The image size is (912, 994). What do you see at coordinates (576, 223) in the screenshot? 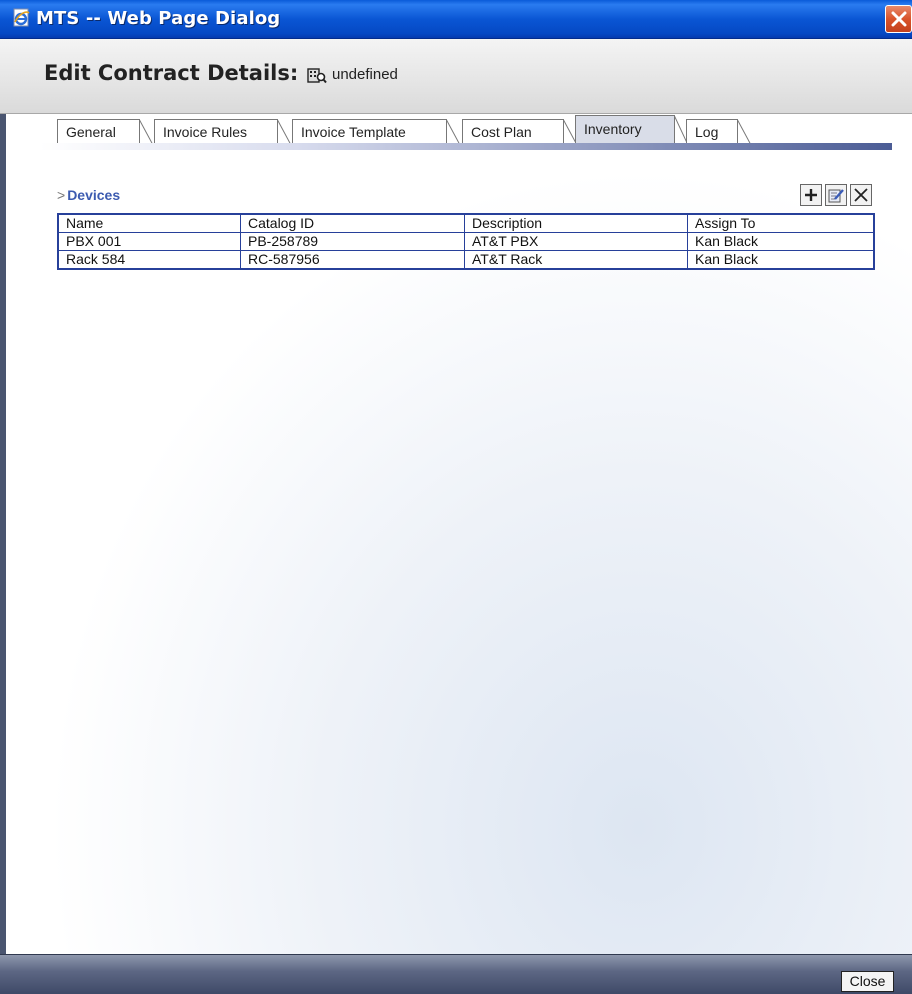
I see `column-header-description: Description` at bounding box center [576, 223].